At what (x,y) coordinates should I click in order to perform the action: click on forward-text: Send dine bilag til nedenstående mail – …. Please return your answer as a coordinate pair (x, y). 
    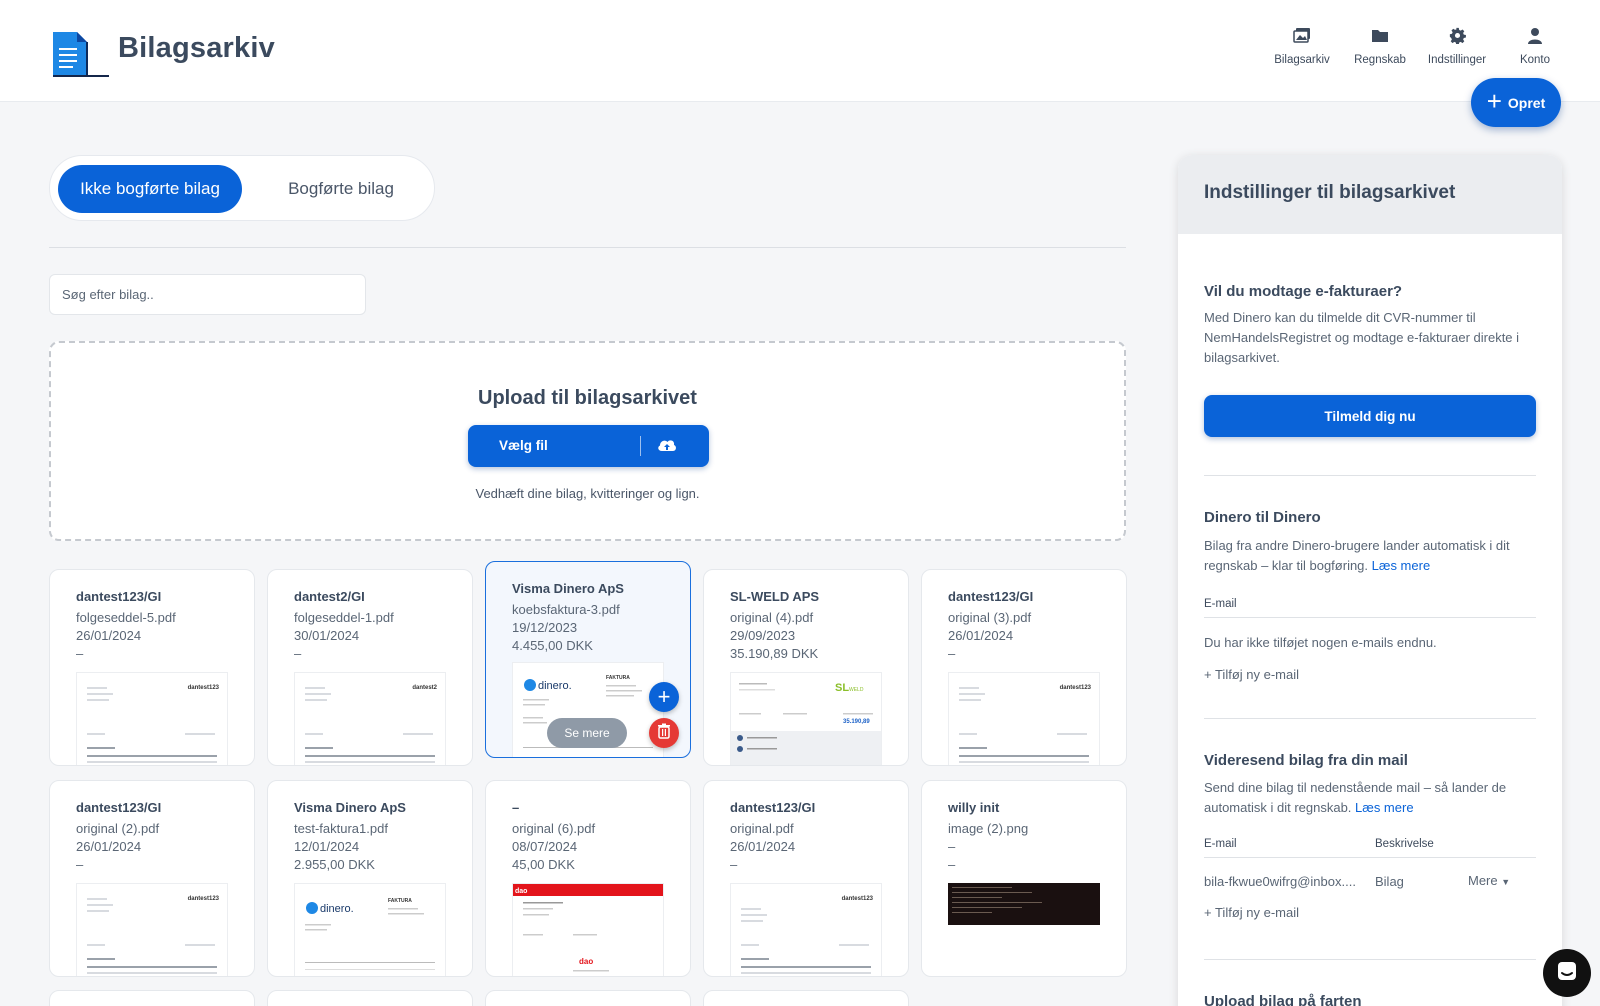
    Looking at the image, I should click on (1371, 798).